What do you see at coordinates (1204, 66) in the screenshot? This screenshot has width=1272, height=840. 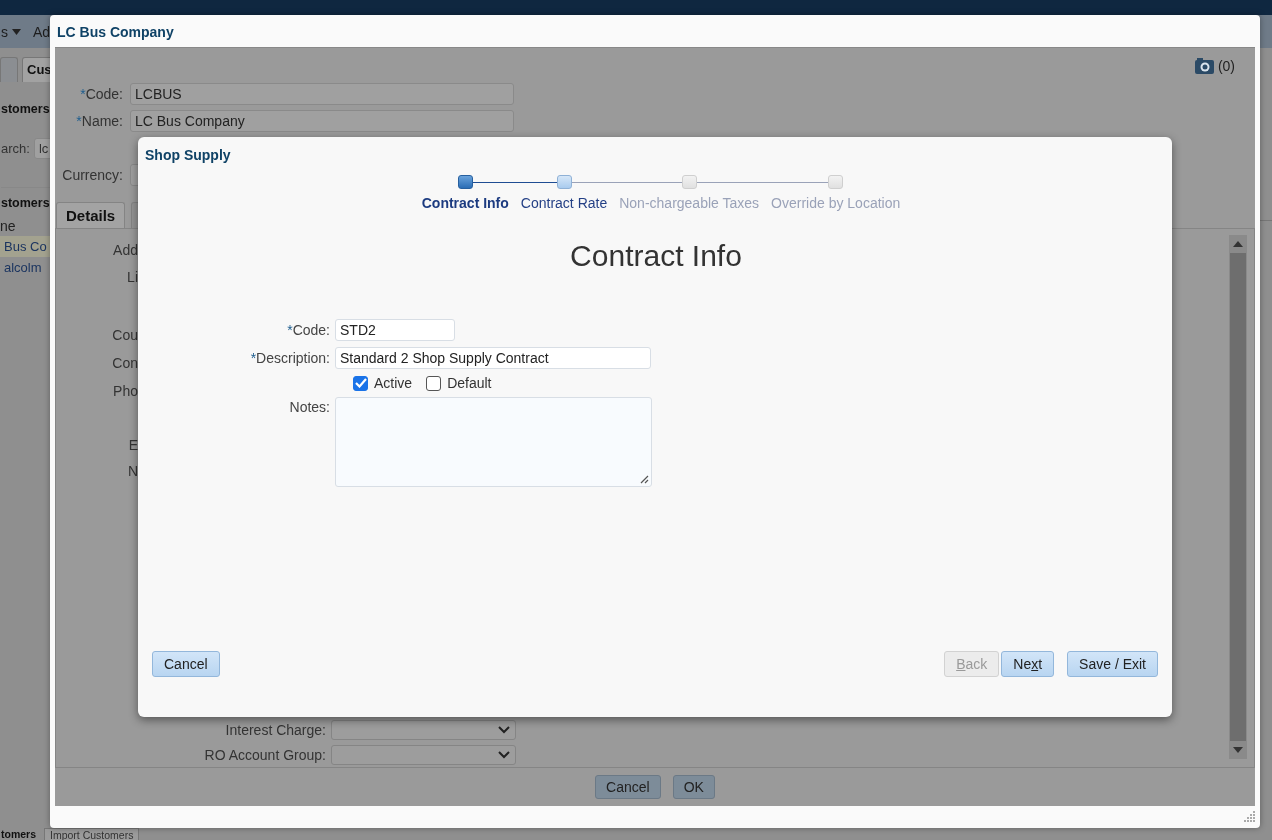 I see `camera-icon` at bounding box center [1204, 66].